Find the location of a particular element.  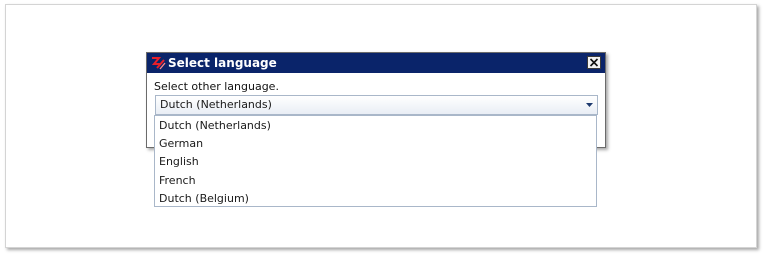

language-option: German is located at coordinates (375, 144).